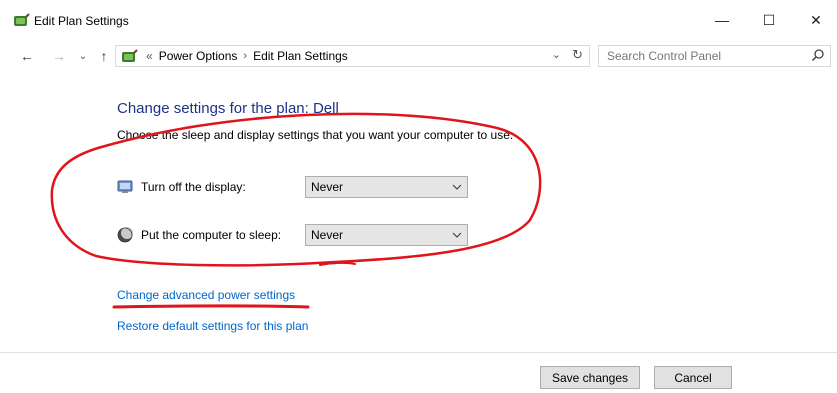 The image size is (837, 393). Describe the element at coordinates (818, 55) in the screenshot. I see `search-icon` at that location.